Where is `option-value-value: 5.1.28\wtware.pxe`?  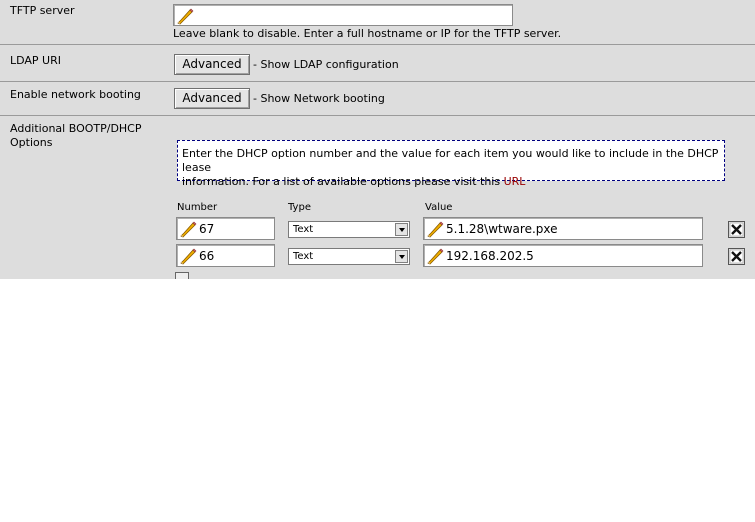
option-value-value: 5.1.28\wtware.pxe is located at coordinates (502, 229).